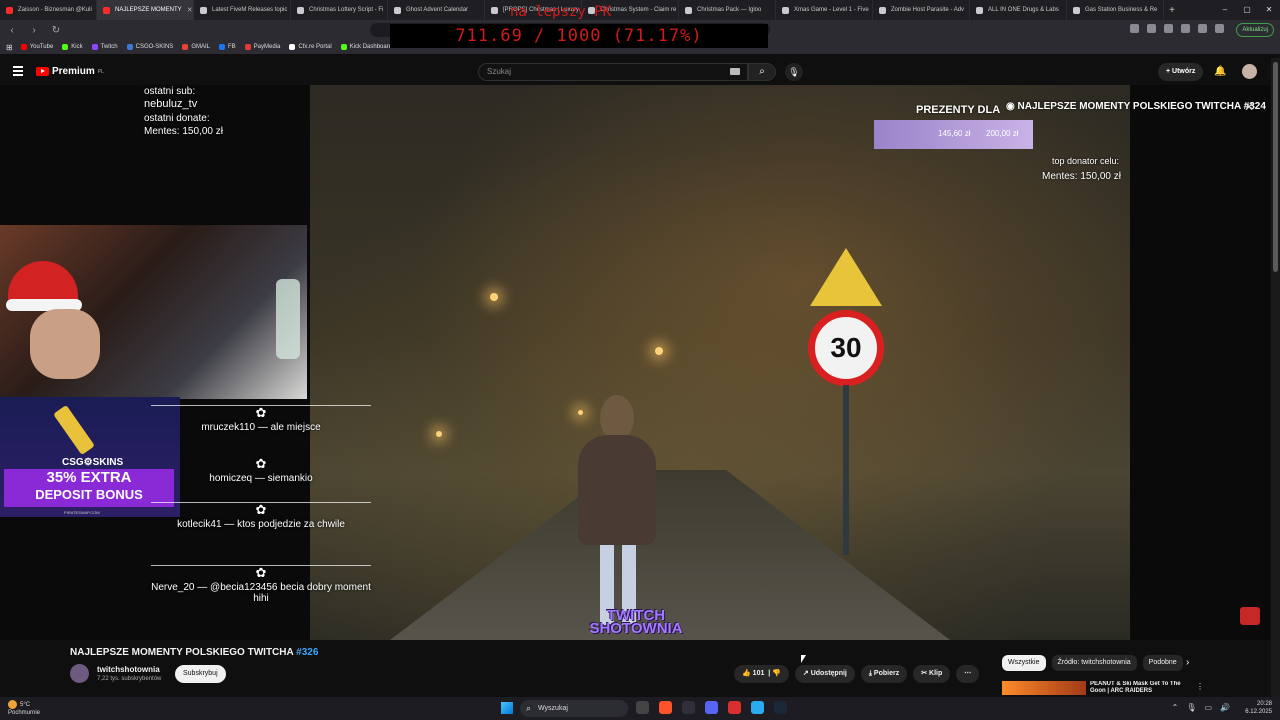  Describe the element at coordinates (1249, 107) in the screenshot. I see `close-icon: ✕` at that location.